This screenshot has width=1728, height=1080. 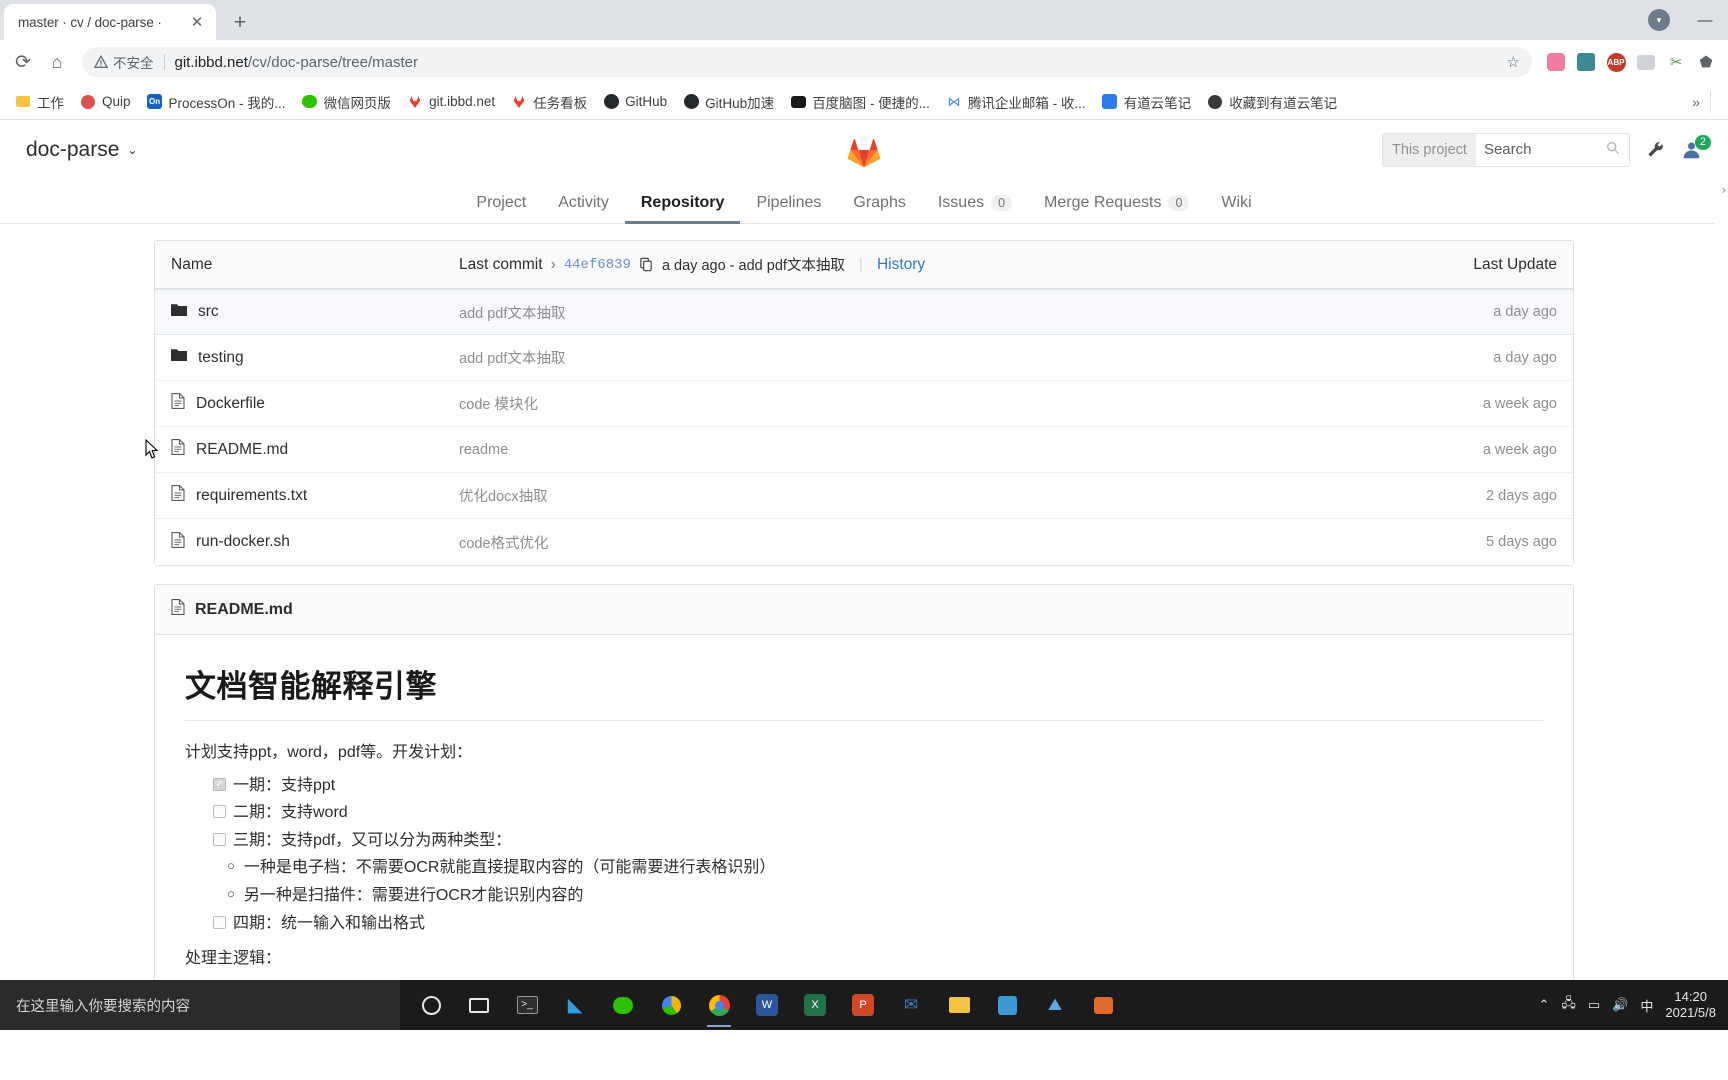 What do you see at coordinates (623, 1005) in the screenshot?
I see `wechat-icon` at bounding box center [623, 1005].